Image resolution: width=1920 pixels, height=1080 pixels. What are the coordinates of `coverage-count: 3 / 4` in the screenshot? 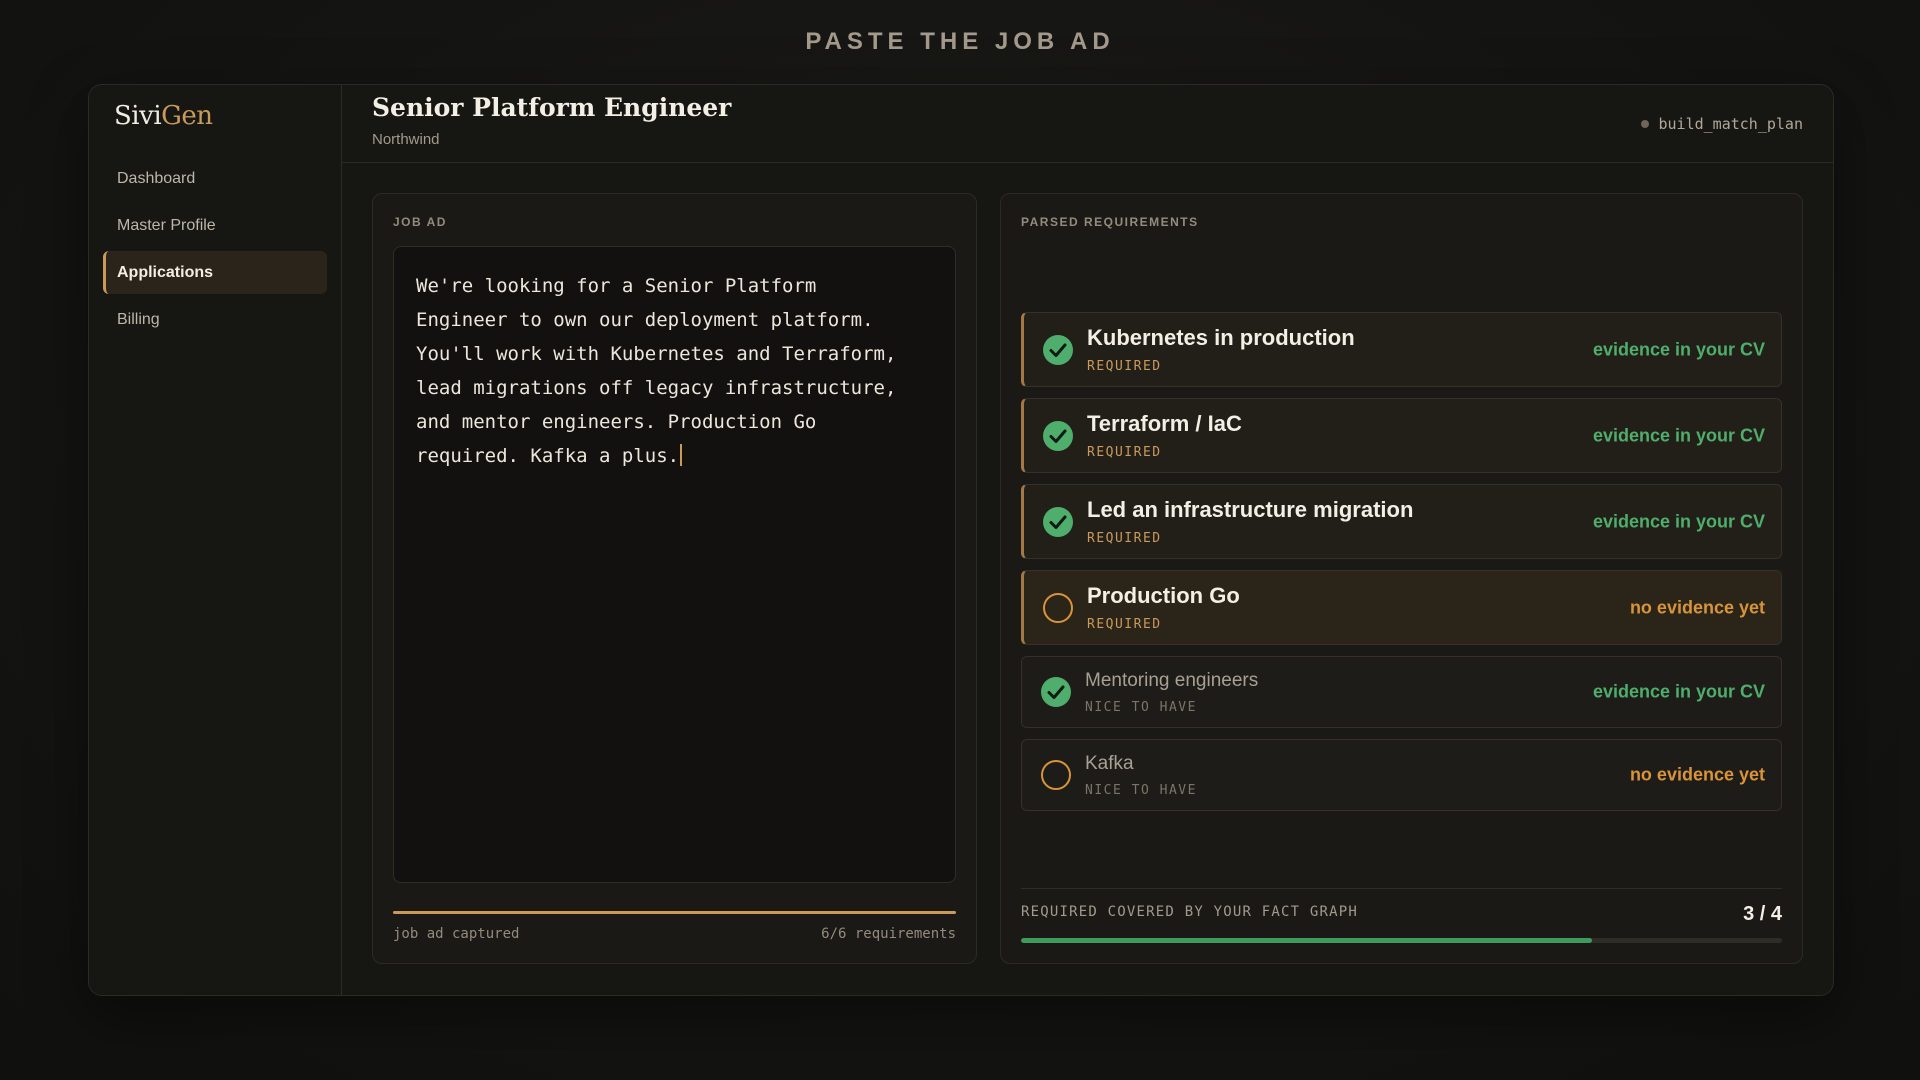 It's located at (1762, 914).